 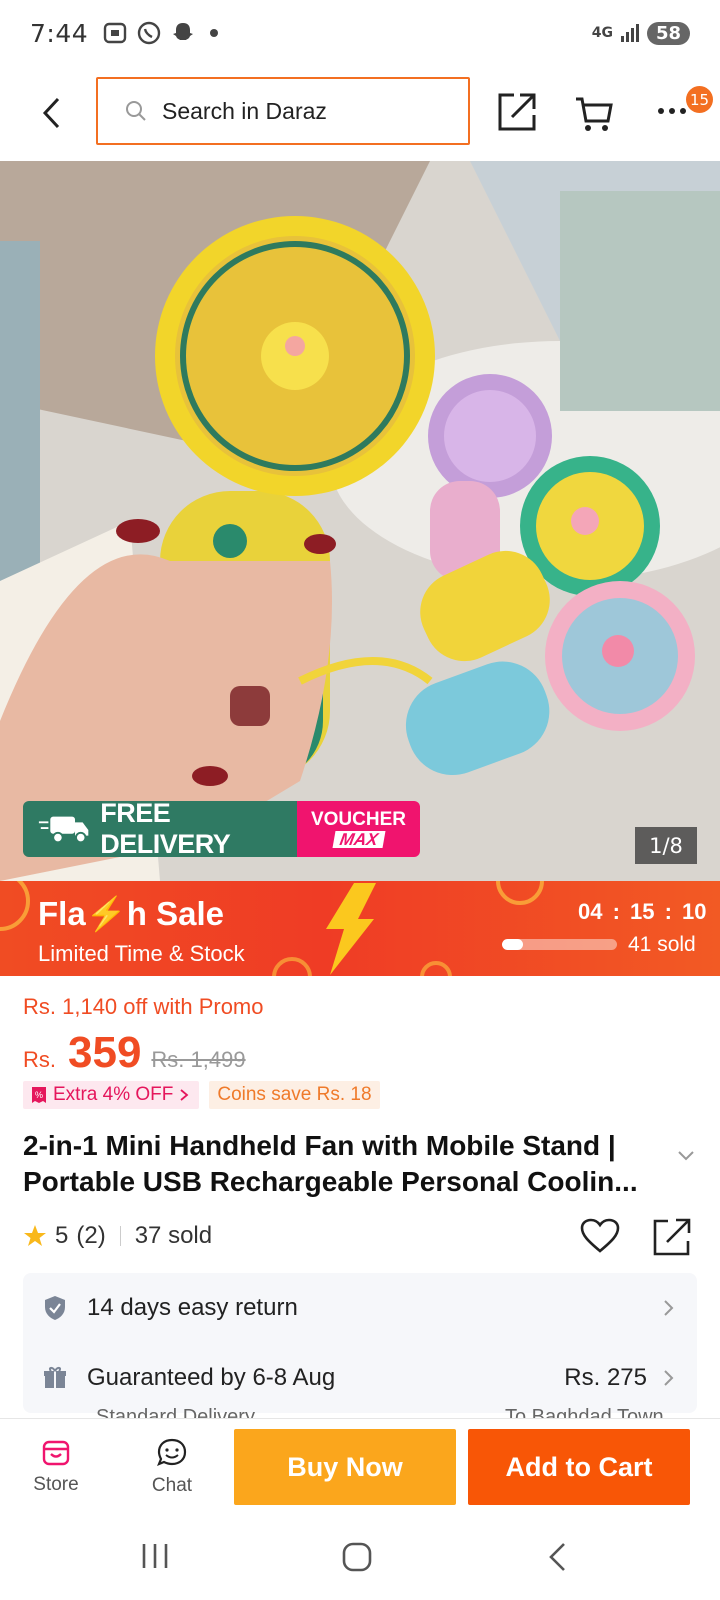 What do you see at coordinates (149, 33) in the screenshot?
I see `whatsapp-icon` at bounding box center [149, 33].